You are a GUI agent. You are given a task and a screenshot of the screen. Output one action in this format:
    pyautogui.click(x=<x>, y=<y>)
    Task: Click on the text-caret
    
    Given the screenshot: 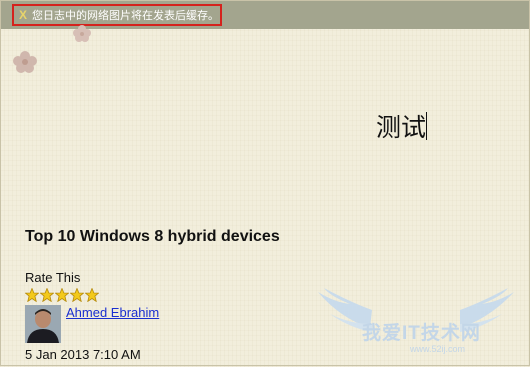 What is the action you would take?
    pyautogui.click(x=426, y=126)
    